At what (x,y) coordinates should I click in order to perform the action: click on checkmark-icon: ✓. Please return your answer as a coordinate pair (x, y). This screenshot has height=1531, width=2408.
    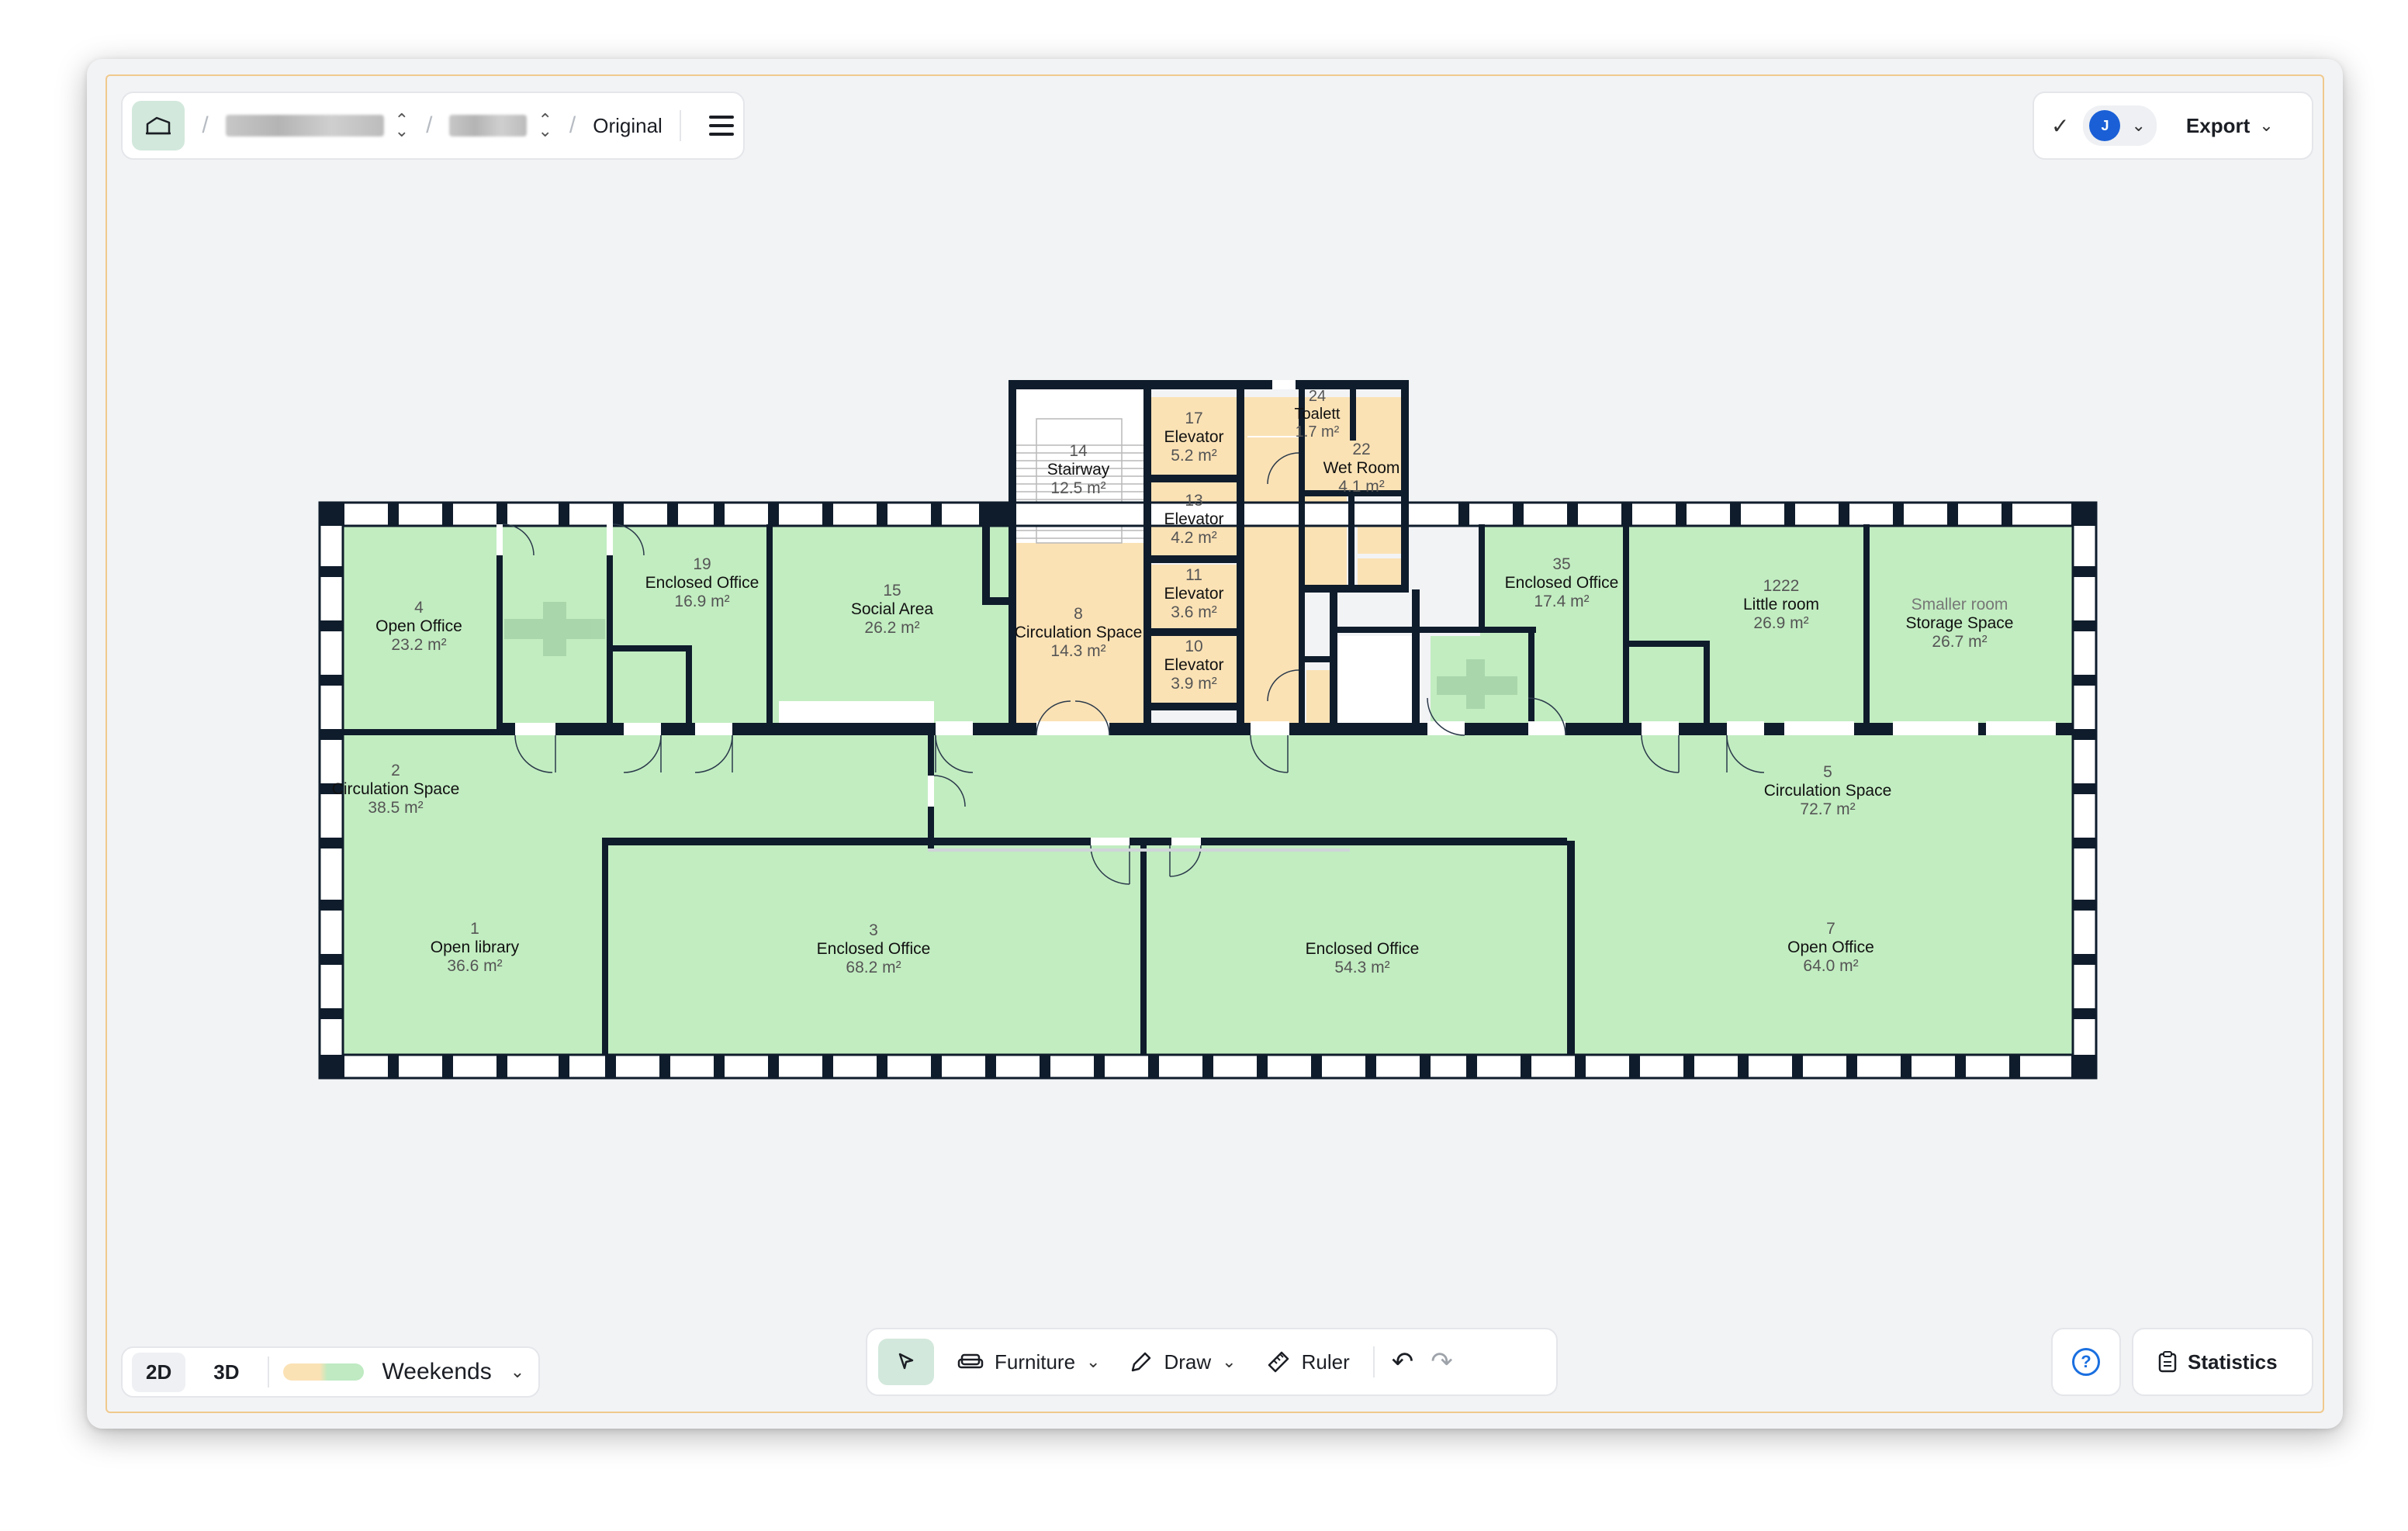
    Looking at the image, I should click on (2060, 126).